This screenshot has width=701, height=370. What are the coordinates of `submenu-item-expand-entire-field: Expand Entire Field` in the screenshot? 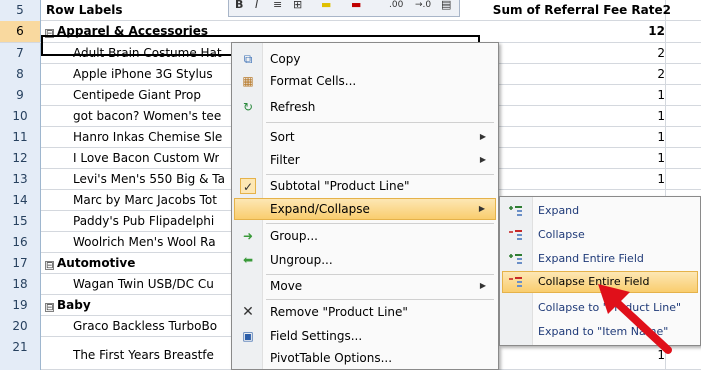 It's located at (600, 259).